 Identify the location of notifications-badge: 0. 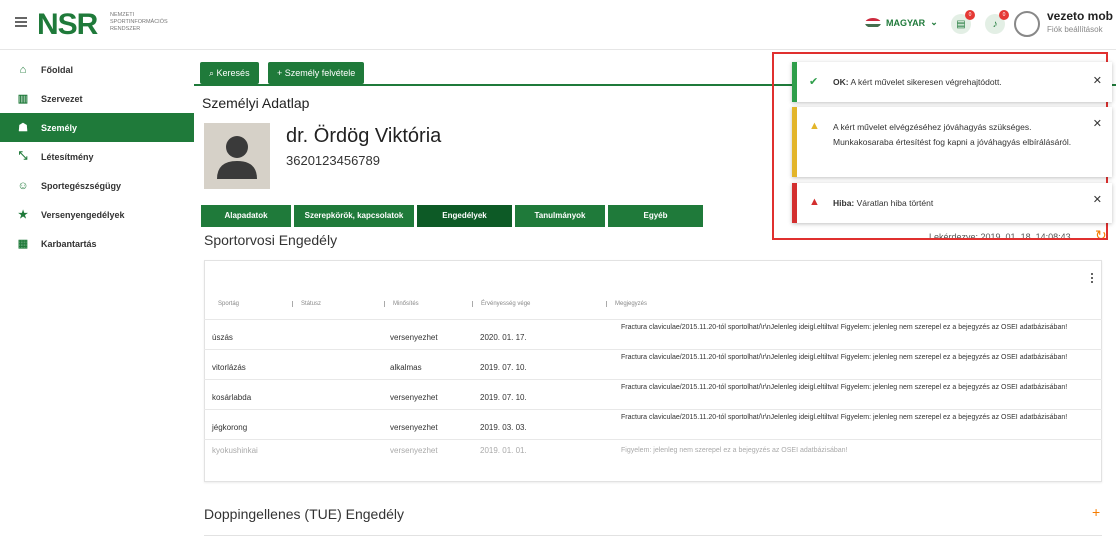
(1004, 15).